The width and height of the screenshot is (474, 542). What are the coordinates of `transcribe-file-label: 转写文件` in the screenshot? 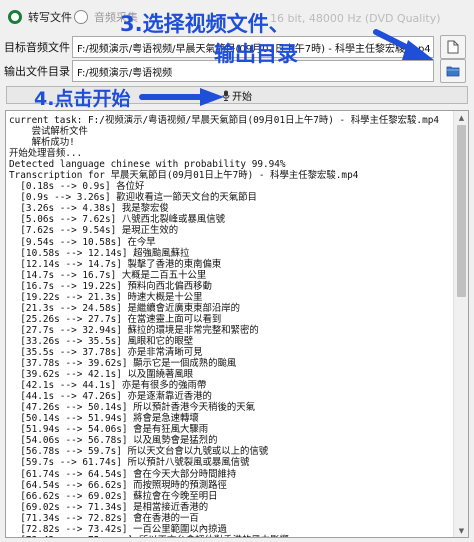 It's located at (50, 17).